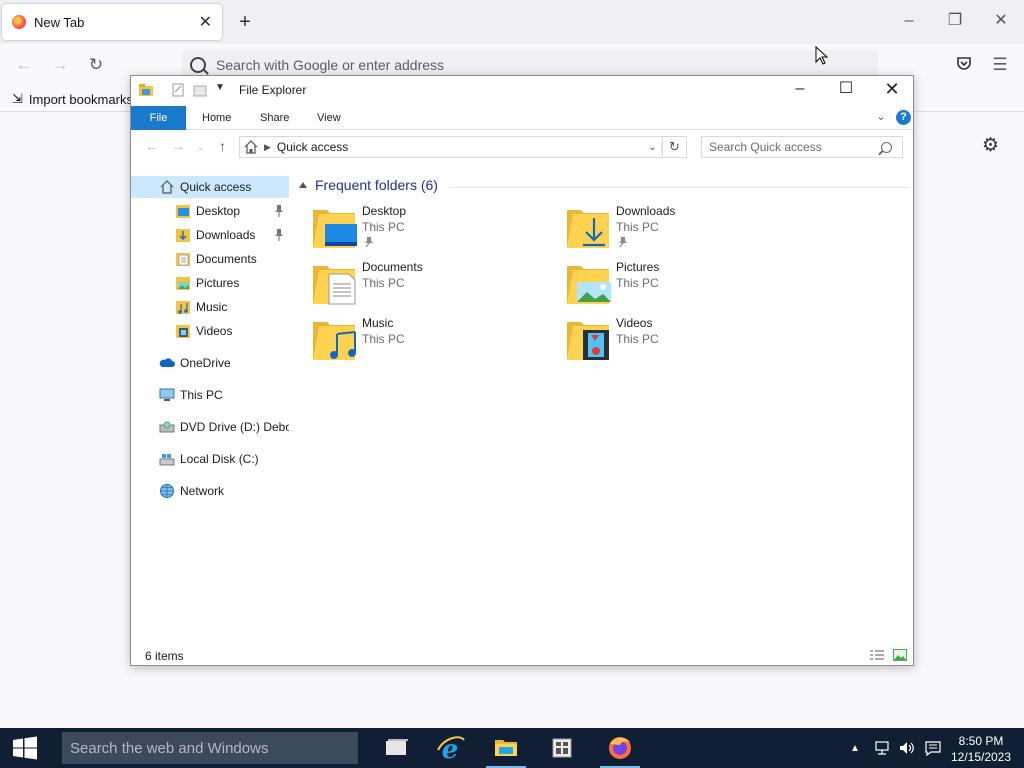  What do you see at coordinates (205, 22) in the screenshot?
I see `tab-close-icon: ✕` at bounding box center [205, 22].